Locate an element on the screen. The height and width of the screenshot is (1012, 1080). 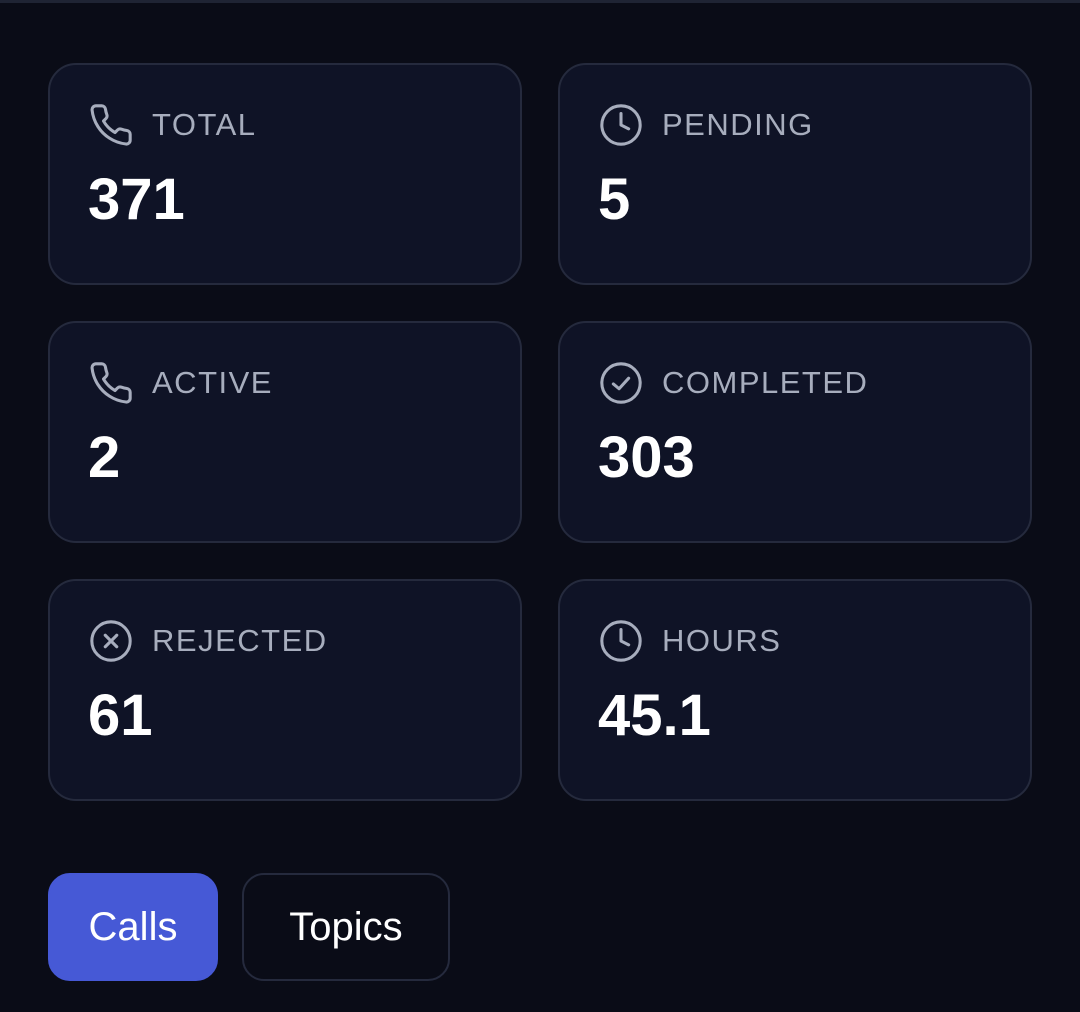
stat-label: COMPLETED is located at coordinates (765, 382).